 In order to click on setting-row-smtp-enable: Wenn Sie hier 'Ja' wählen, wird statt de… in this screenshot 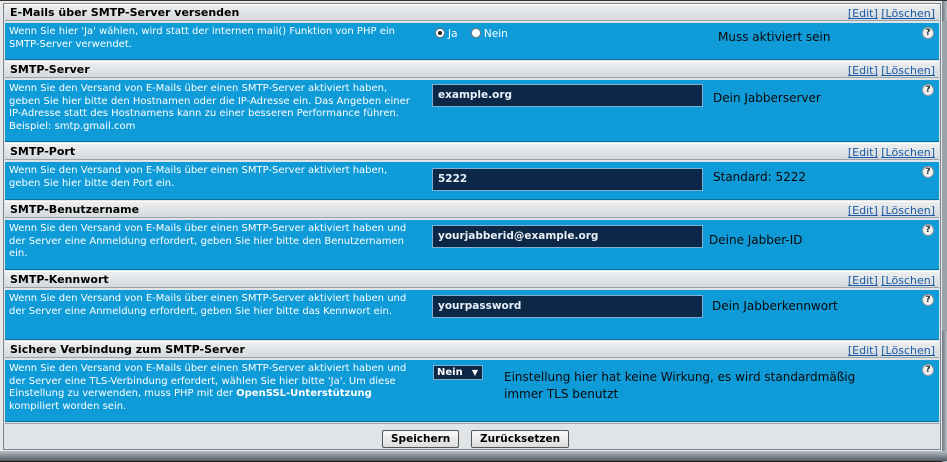, I will do `click(472, 41)`.